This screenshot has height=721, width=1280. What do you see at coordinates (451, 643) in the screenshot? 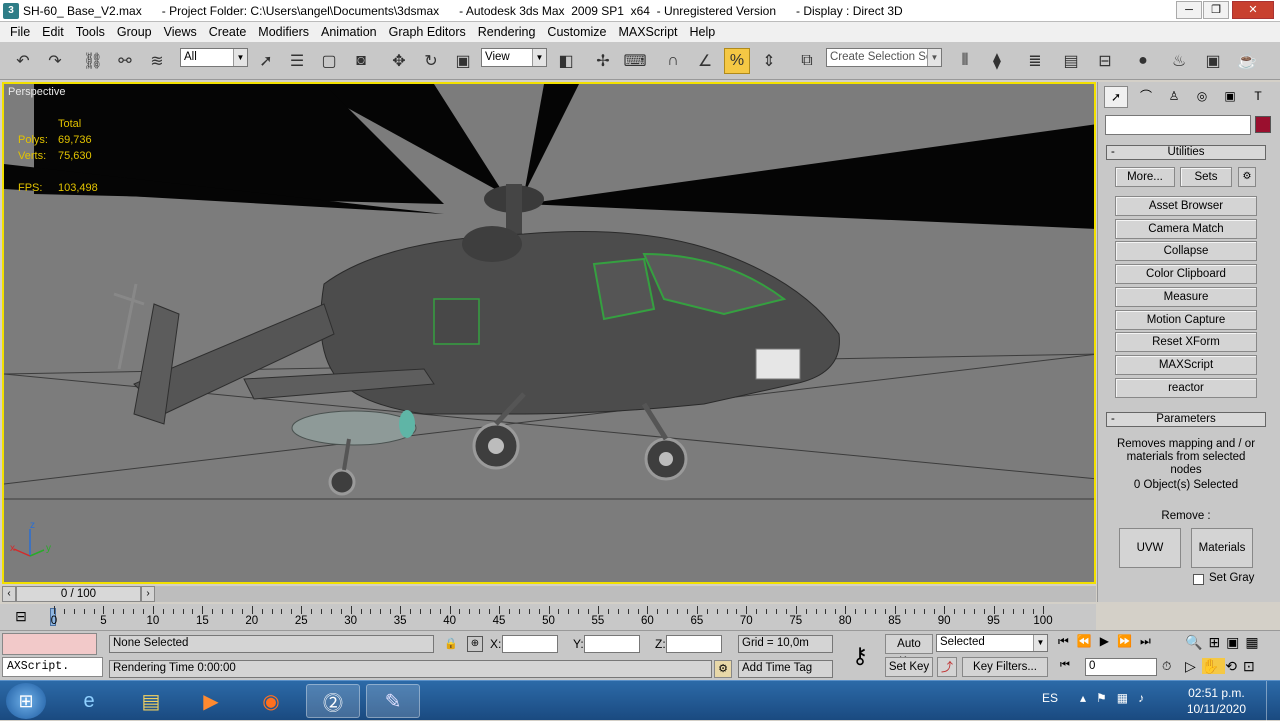
I see `lock-selection-icon: 🔒` at bounding box center [451, 643].